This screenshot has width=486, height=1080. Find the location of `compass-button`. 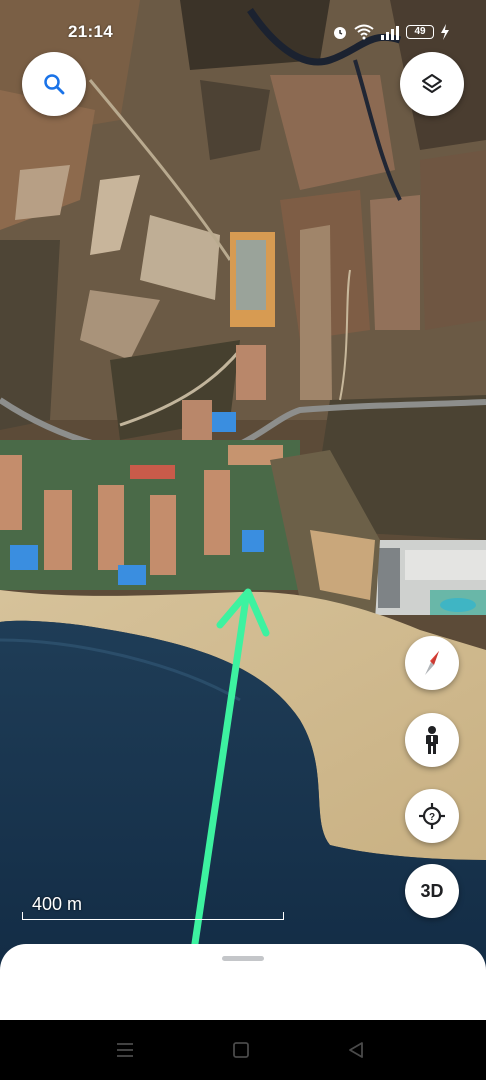

compass-button is located at coordinates (432, 663).